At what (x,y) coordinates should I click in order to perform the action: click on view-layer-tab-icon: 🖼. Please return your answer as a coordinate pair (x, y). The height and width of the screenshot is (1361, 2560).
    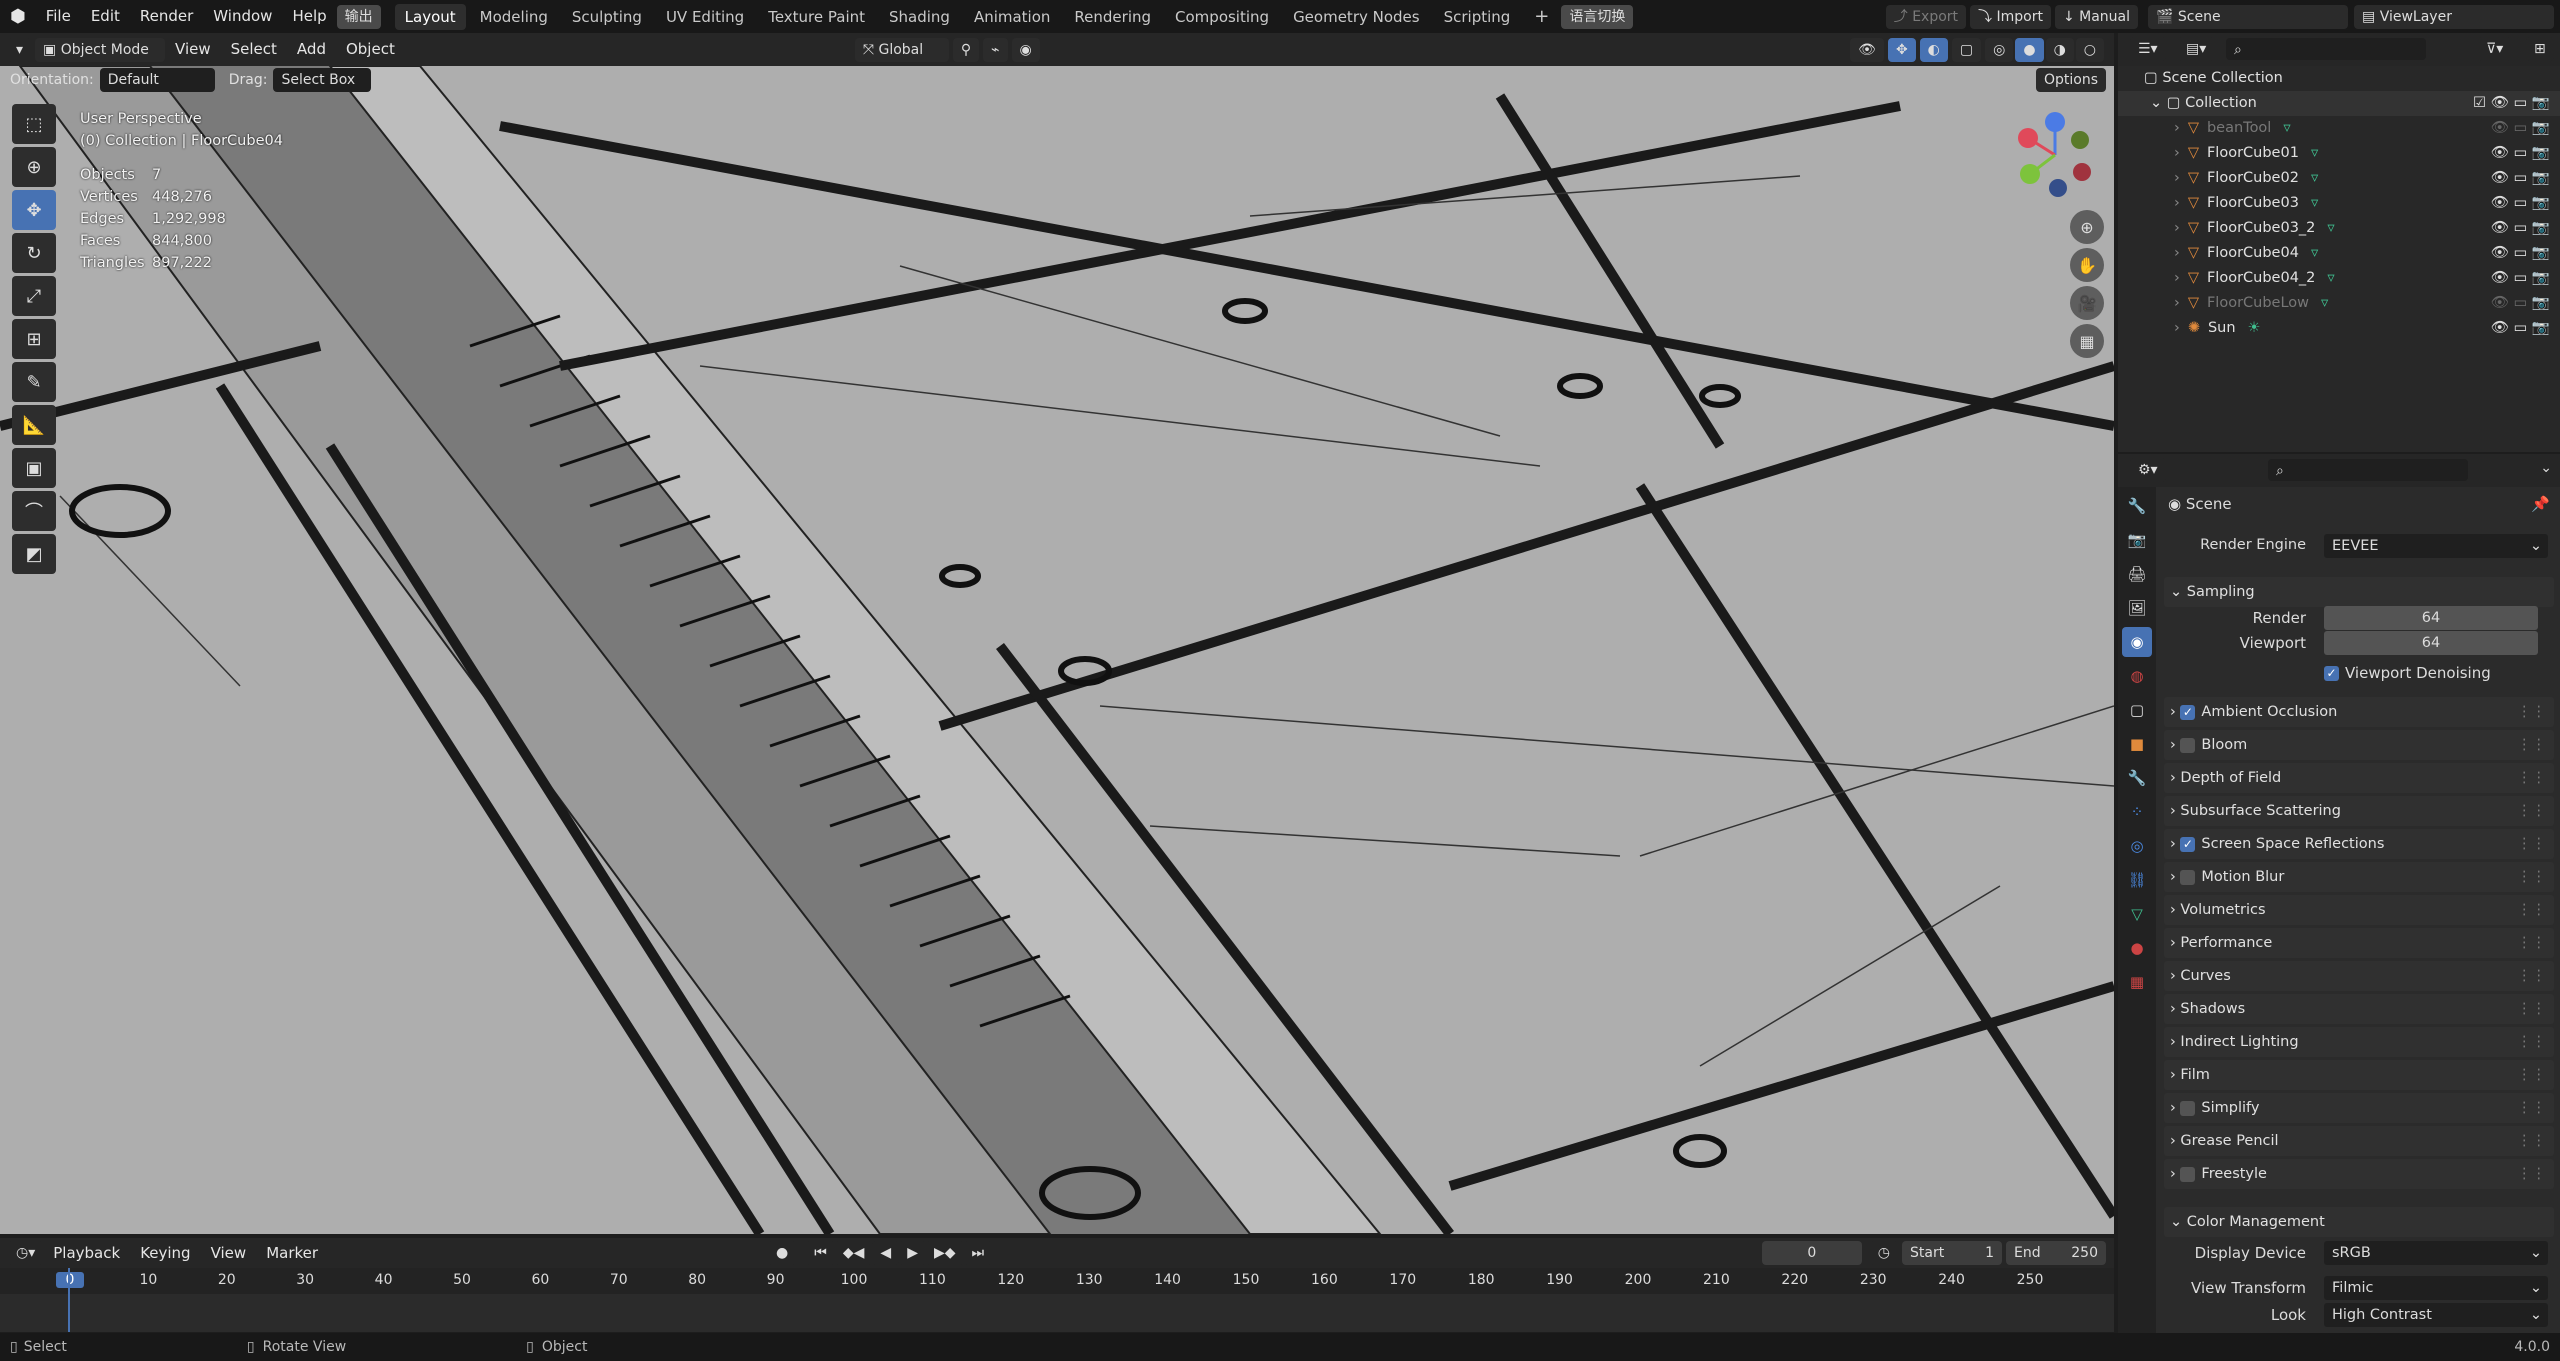
    Looking at the image, I should click on (2137, 608).